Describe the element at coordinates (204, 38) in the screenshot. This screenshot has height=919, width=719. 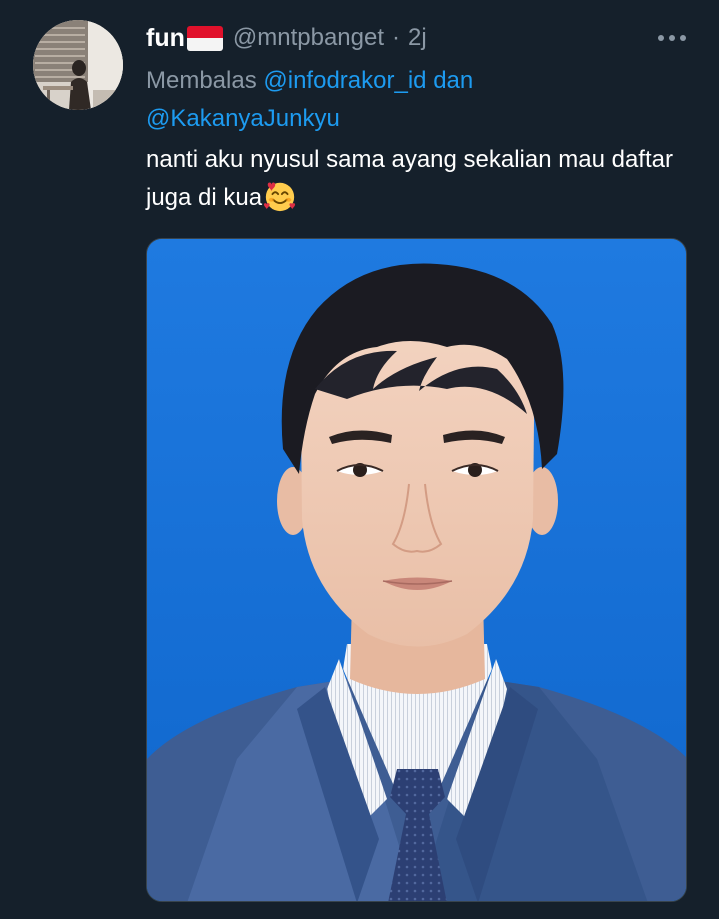
I see `indonesia-flag-icon` at that location.